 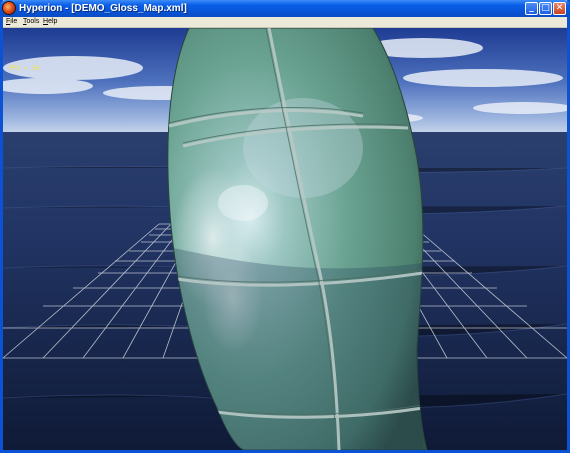 What do you see at coordinates (545, 8) in the screenshot?
I see `maximize-button: □` at bounding box center [545, 8].